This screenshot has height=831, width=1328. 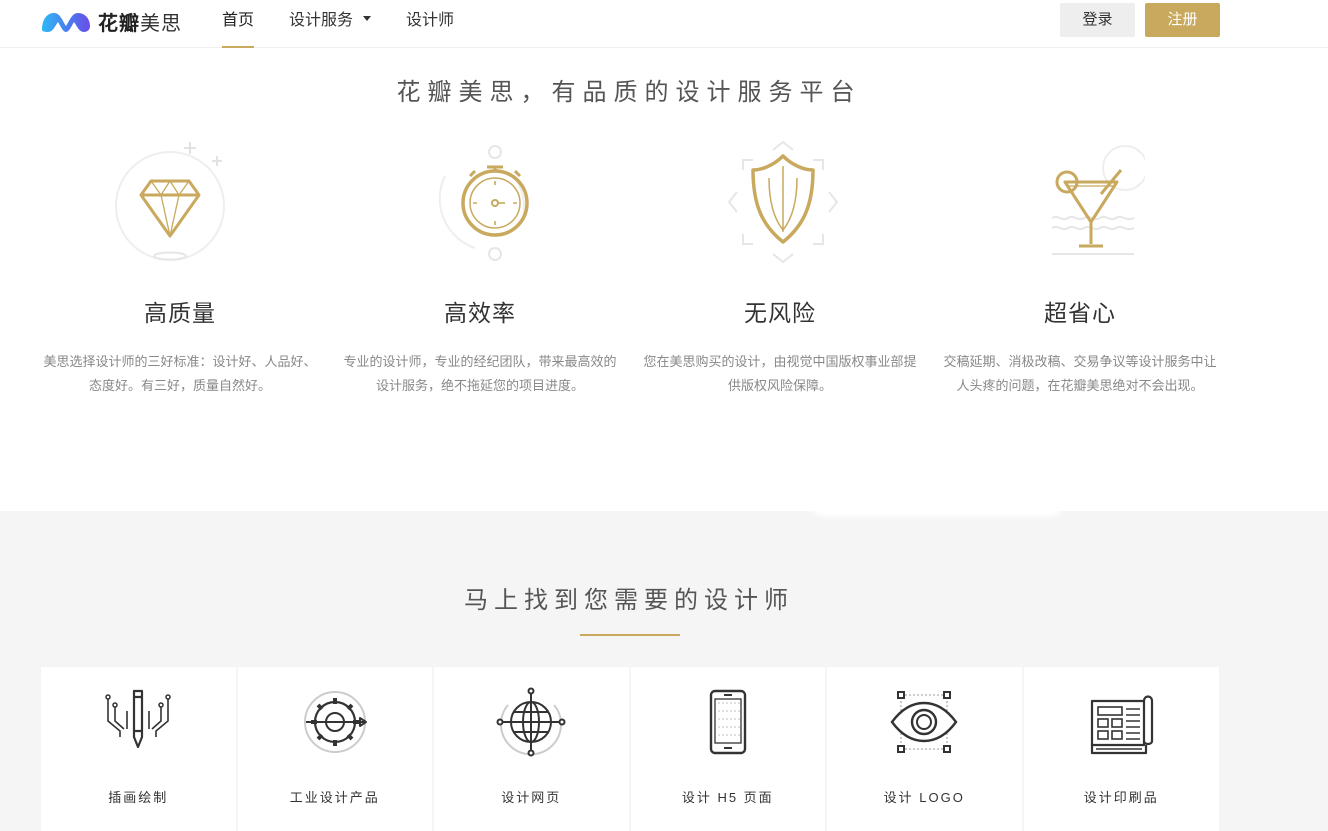 I want to click on stopwatch-icon, so click(x=483, y=203).